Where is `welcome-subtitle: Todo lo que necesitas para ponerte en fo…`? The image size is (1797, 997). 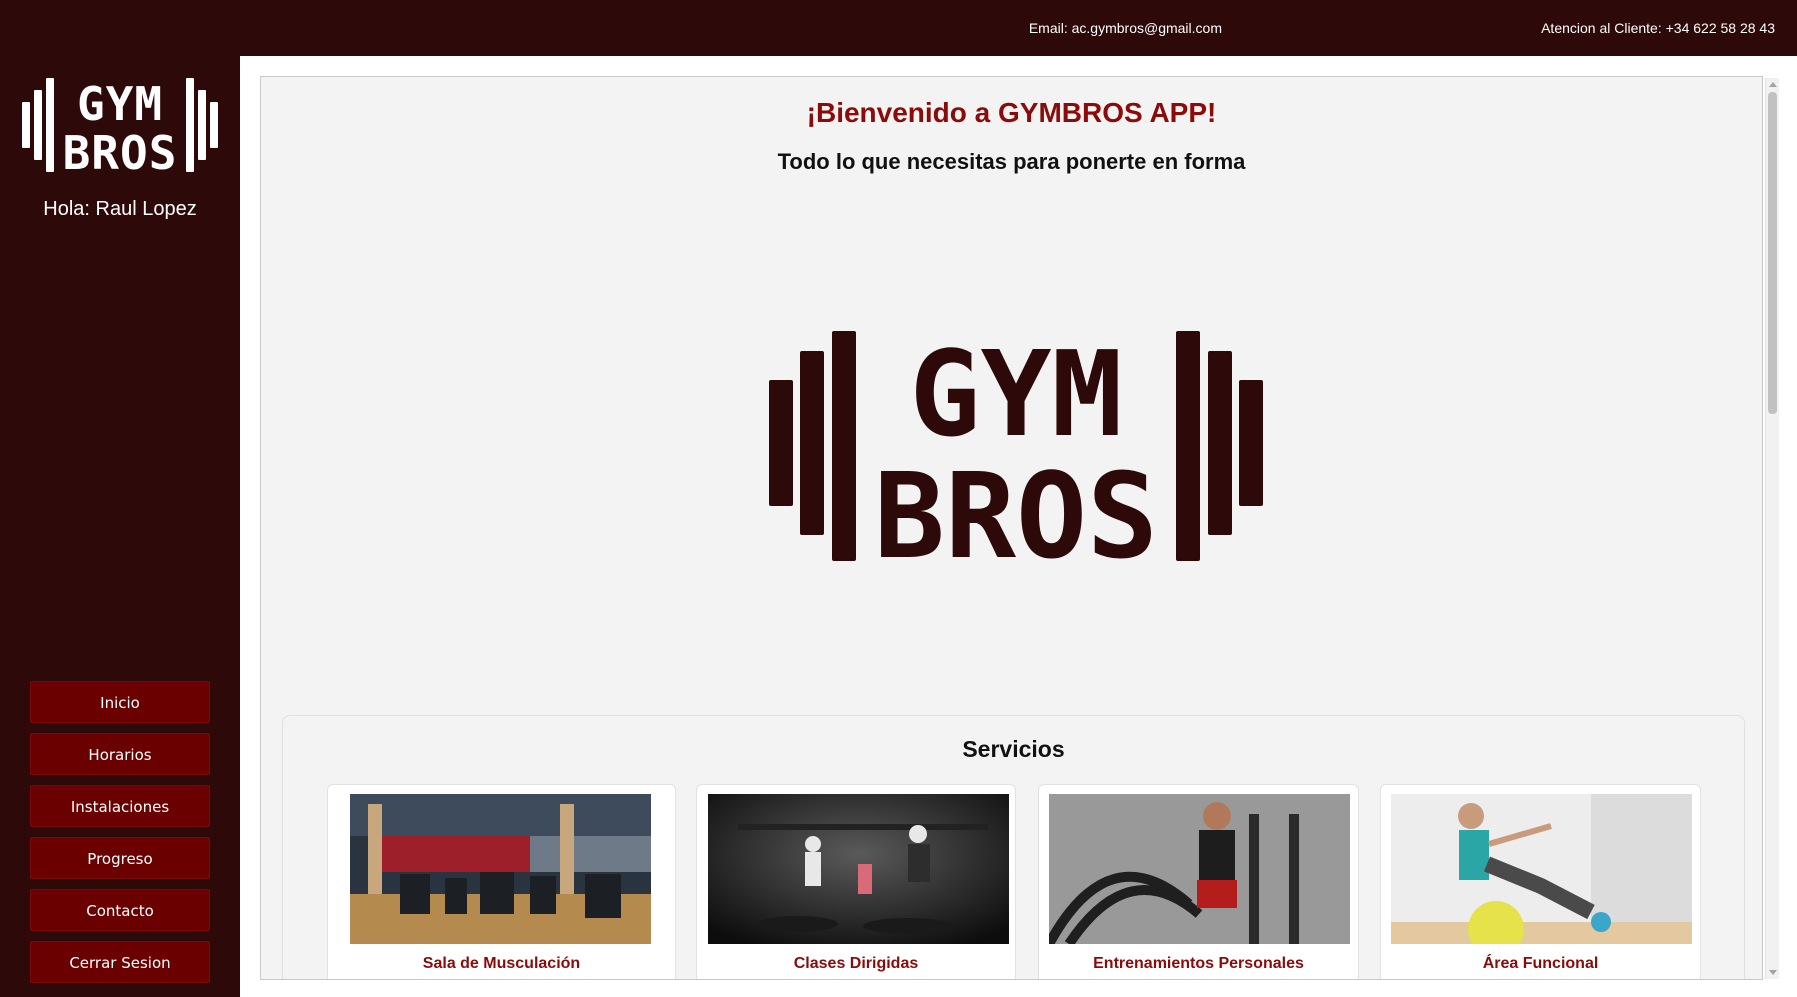 welcome-subtitle: Todo lo que necesitas para ponerte en fo… is located at coordinates (1011, 161).